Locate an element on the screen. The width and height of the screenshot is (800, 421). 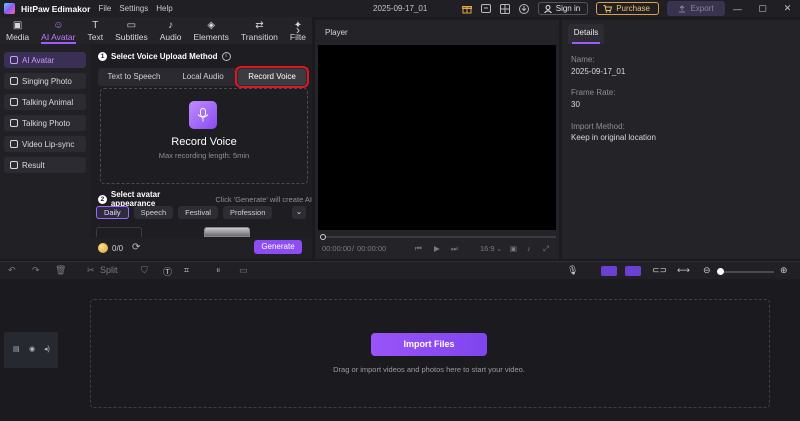
user-icon is located at coordinates (547, 8).